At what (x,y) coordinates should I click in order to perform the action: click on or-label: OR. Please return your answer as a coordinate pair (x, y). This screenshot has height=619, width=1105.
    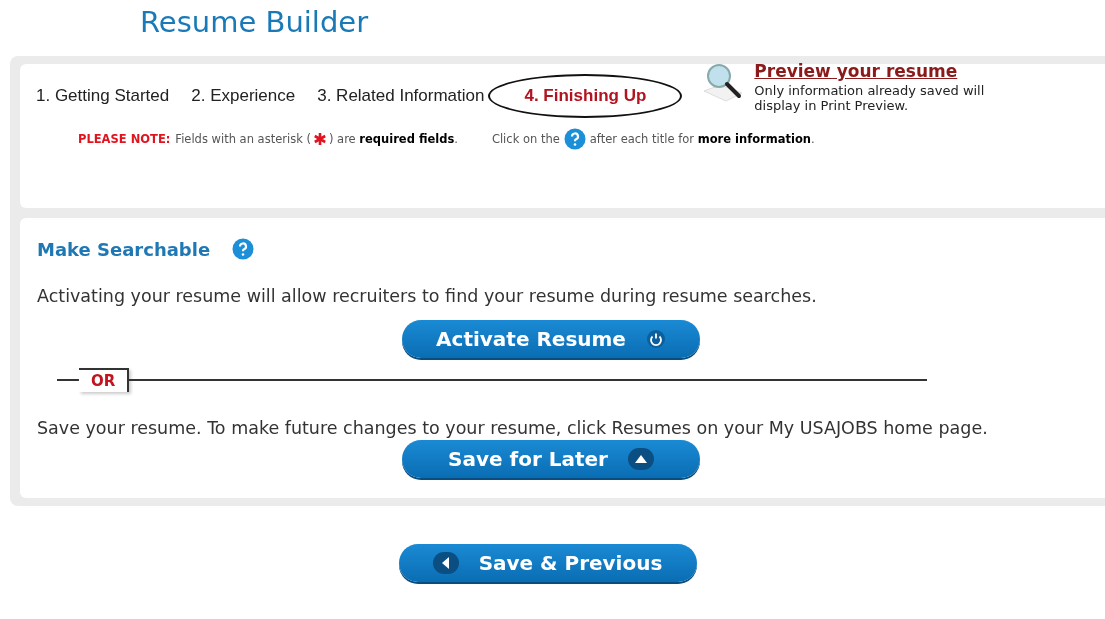
    Looking at the image, I should click on (104, 380).